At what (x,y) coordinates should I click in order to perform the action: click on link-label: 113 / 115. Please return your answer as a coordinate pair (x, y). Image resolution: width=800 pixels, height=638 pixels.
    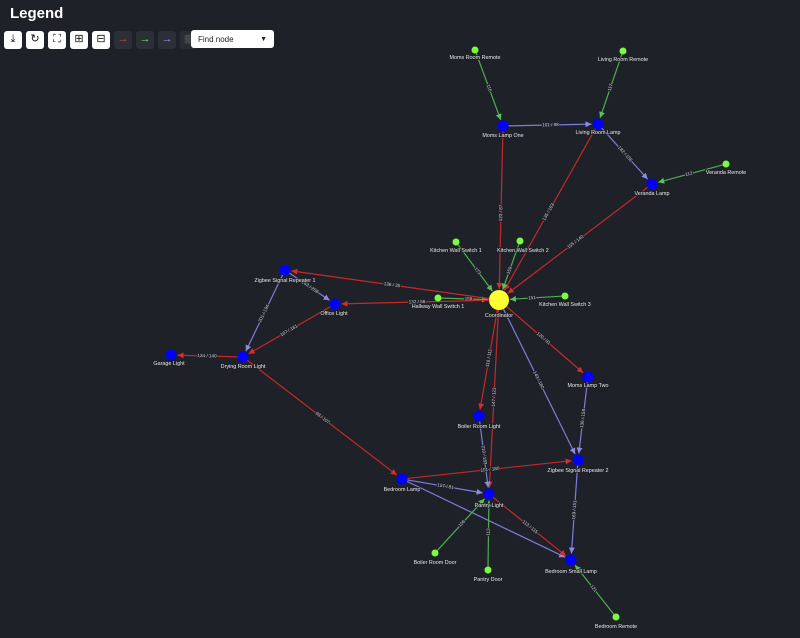
    Looking at the image, I should click on (530, 527).